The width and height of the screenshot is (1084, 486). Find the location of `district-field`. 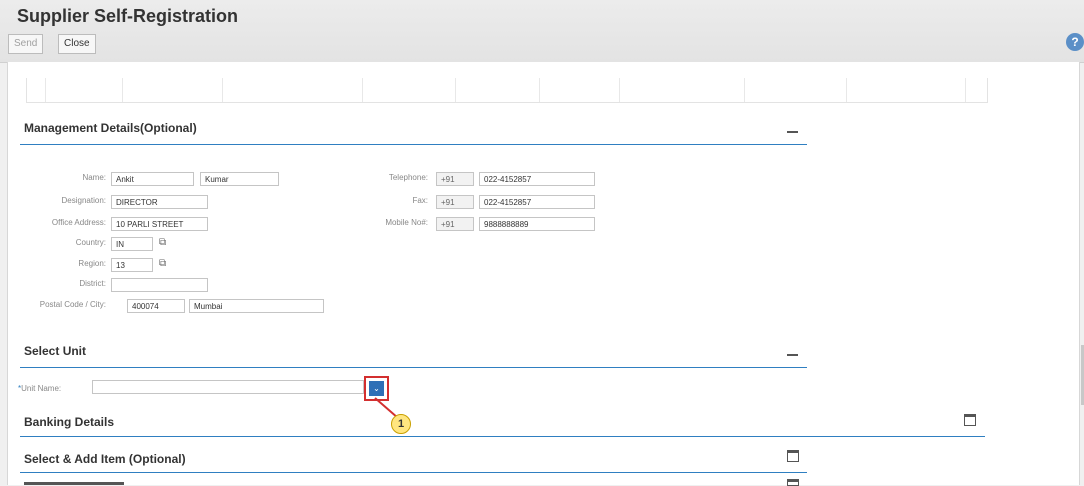

district-field is located at coordinates (159, 285).